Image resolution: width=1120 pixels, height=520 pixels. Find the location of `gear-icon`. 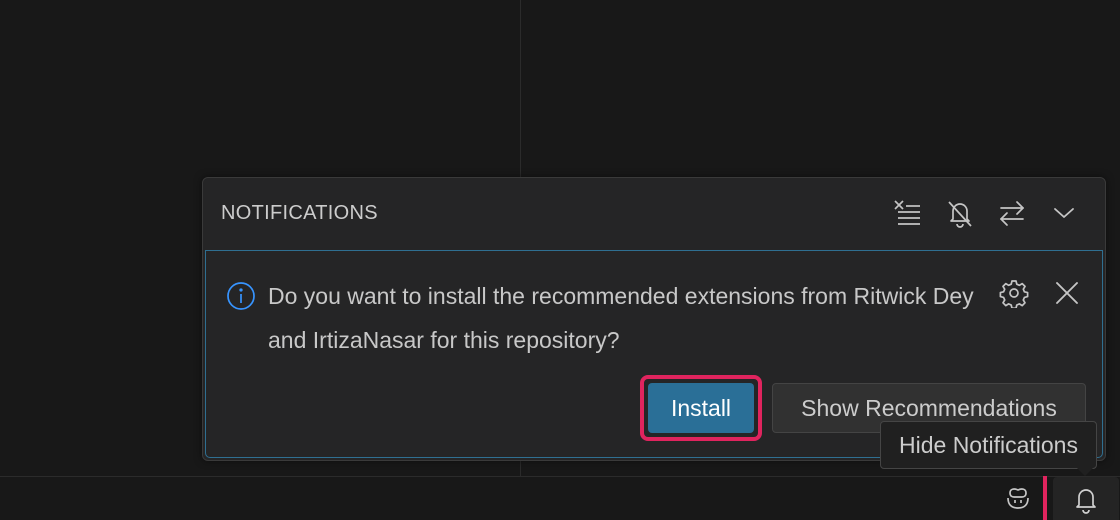

gear-icon is located at coordinates (1014, 294).